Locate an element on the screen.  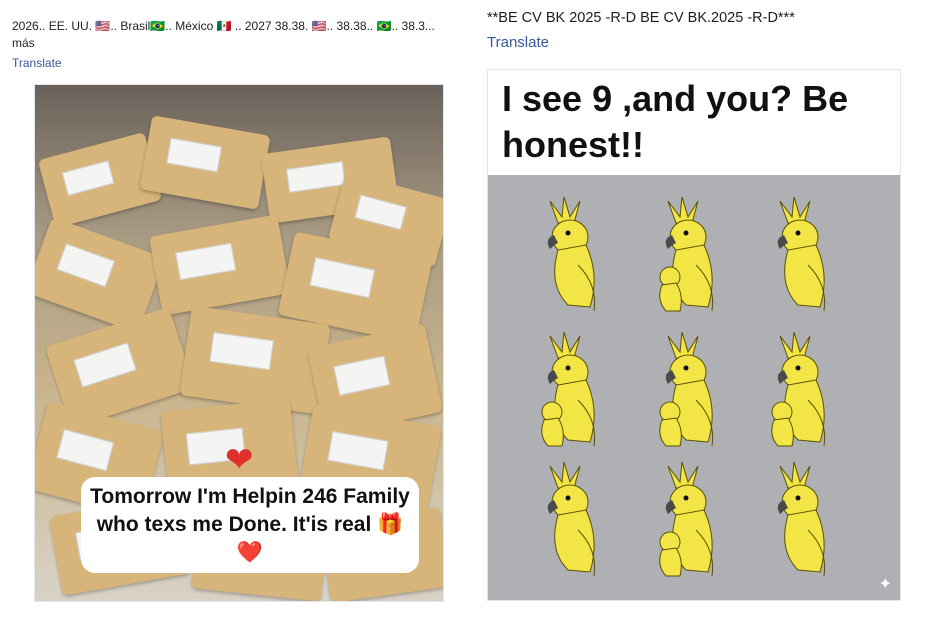
heart-icon: ❤ is located at coordinates (239, 460).